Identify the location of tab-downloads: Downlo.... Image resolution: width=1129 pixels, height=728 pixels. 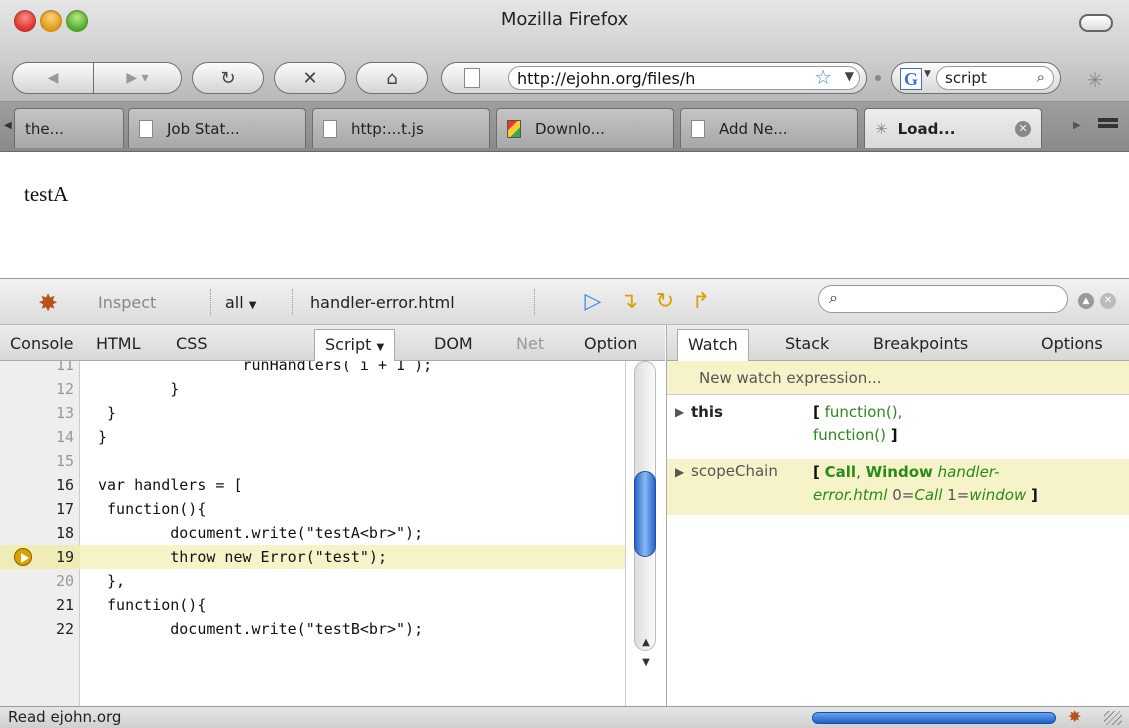
(585, 128).